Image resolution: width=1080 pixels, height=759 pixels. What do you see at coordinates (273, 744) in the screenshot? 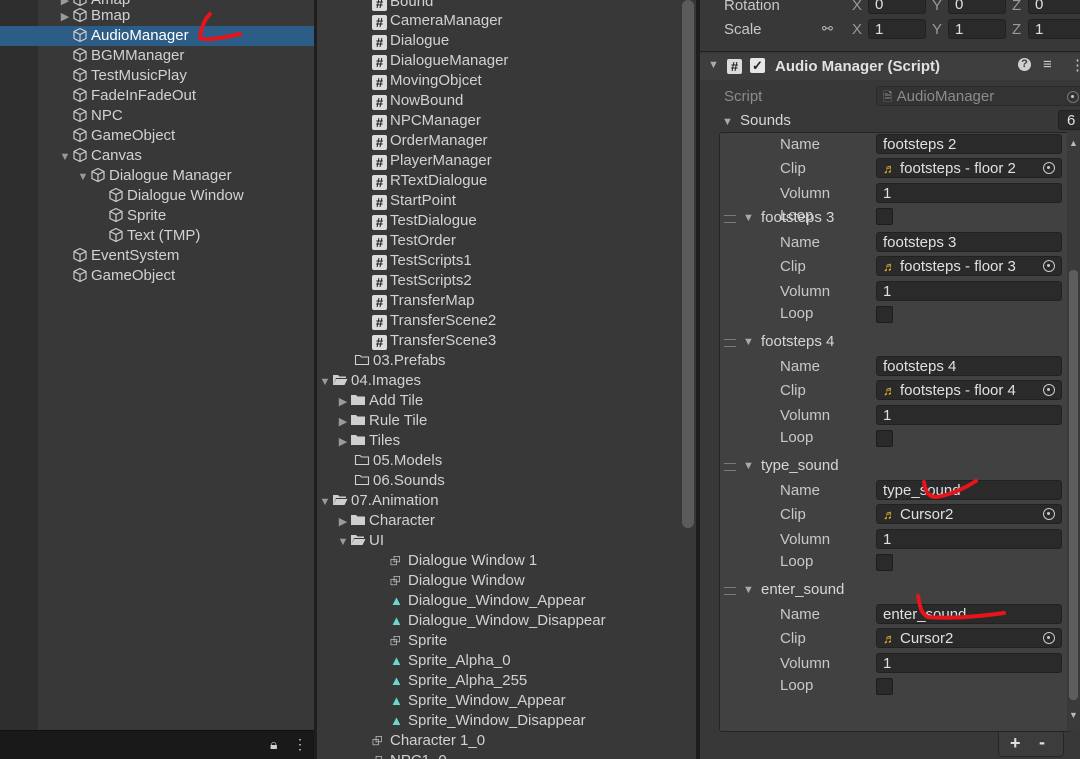
I see `lock-icon: 🔒︎` at bounding box center [273, 744].